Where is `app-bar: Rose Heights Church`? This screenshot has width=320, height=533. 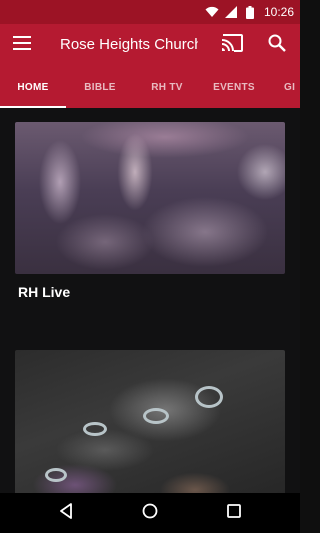 app-bar: Rose Heights Church is located at coordinates (150, 45).